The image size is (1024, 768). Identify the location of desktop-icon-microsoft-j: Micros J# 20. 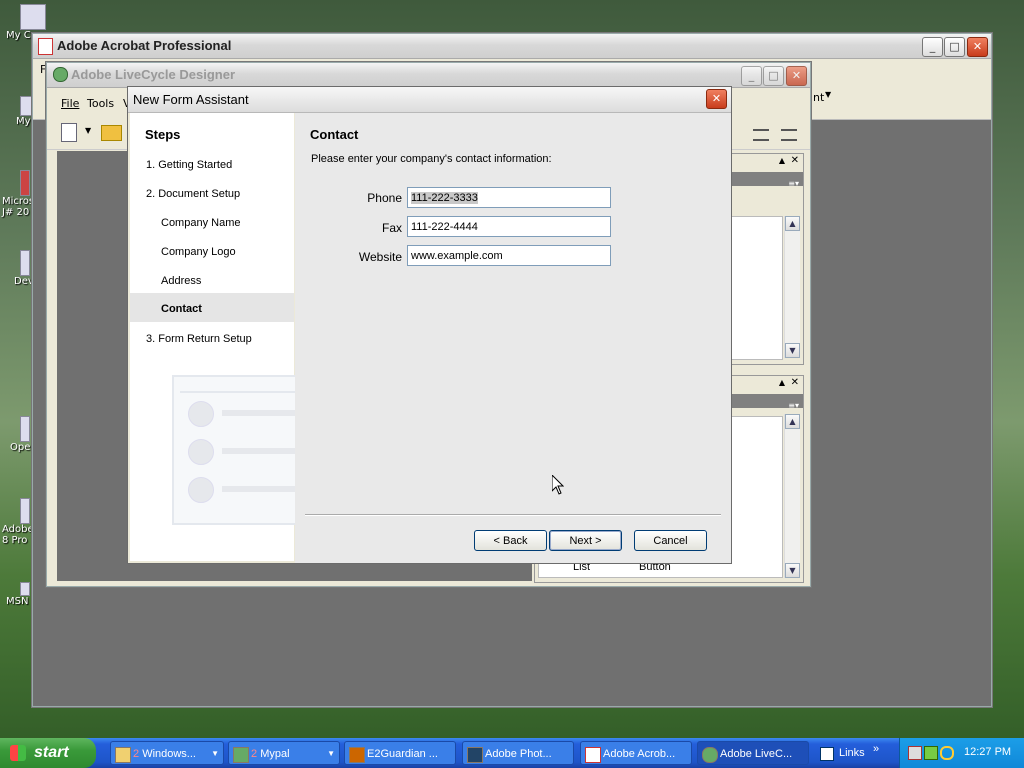
(17, 194).